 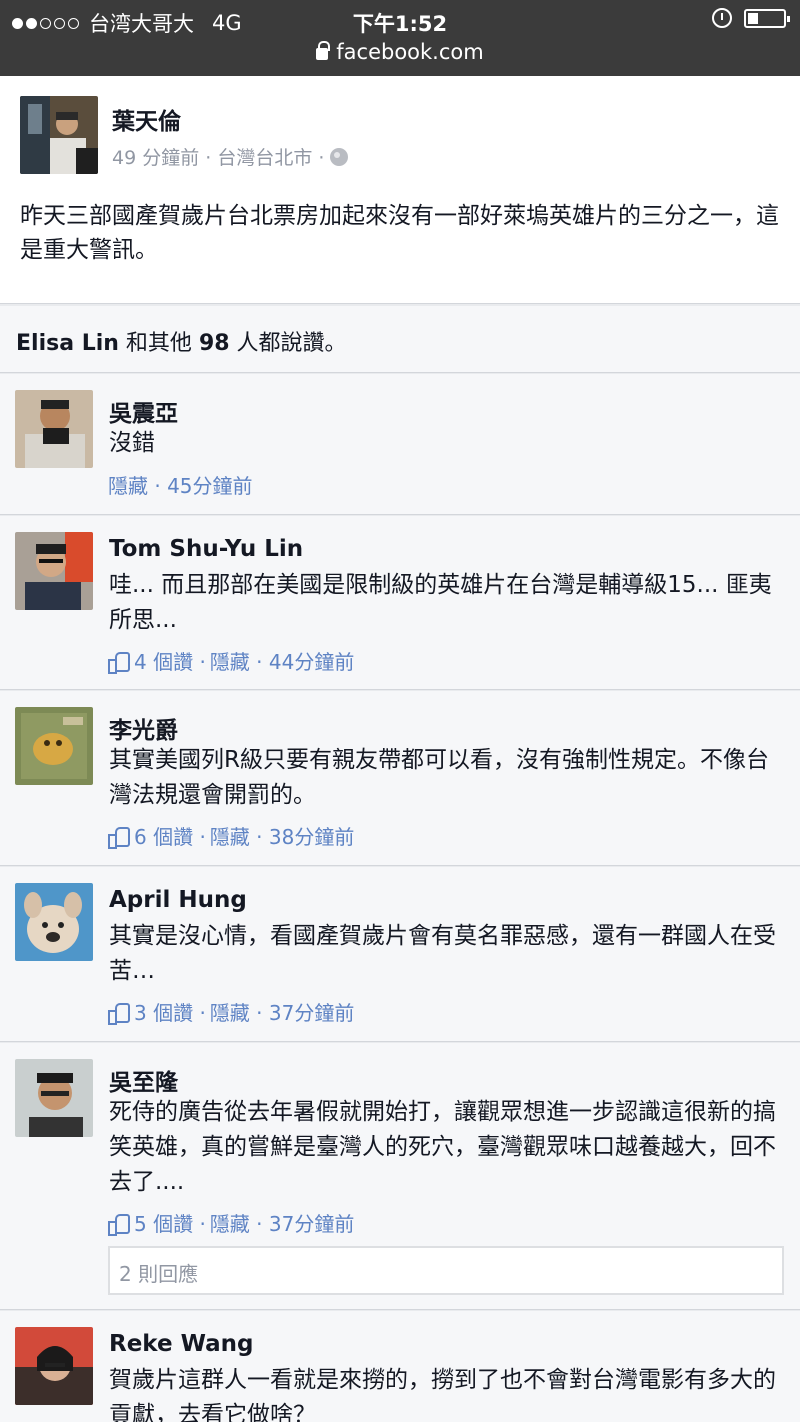 I want to click on like-count: 5 個讚 ·, so click(x=170, y=1222).